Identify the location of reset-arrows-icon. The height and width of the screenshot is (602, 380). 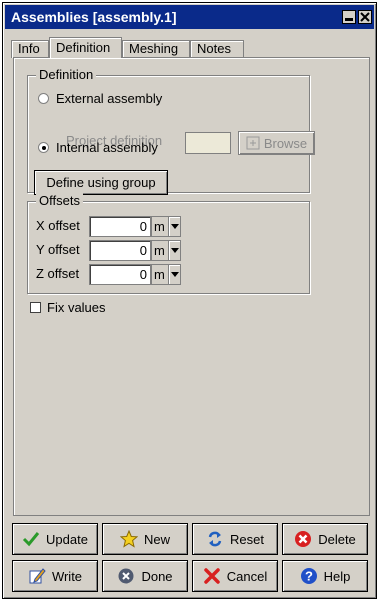
(215, 539).